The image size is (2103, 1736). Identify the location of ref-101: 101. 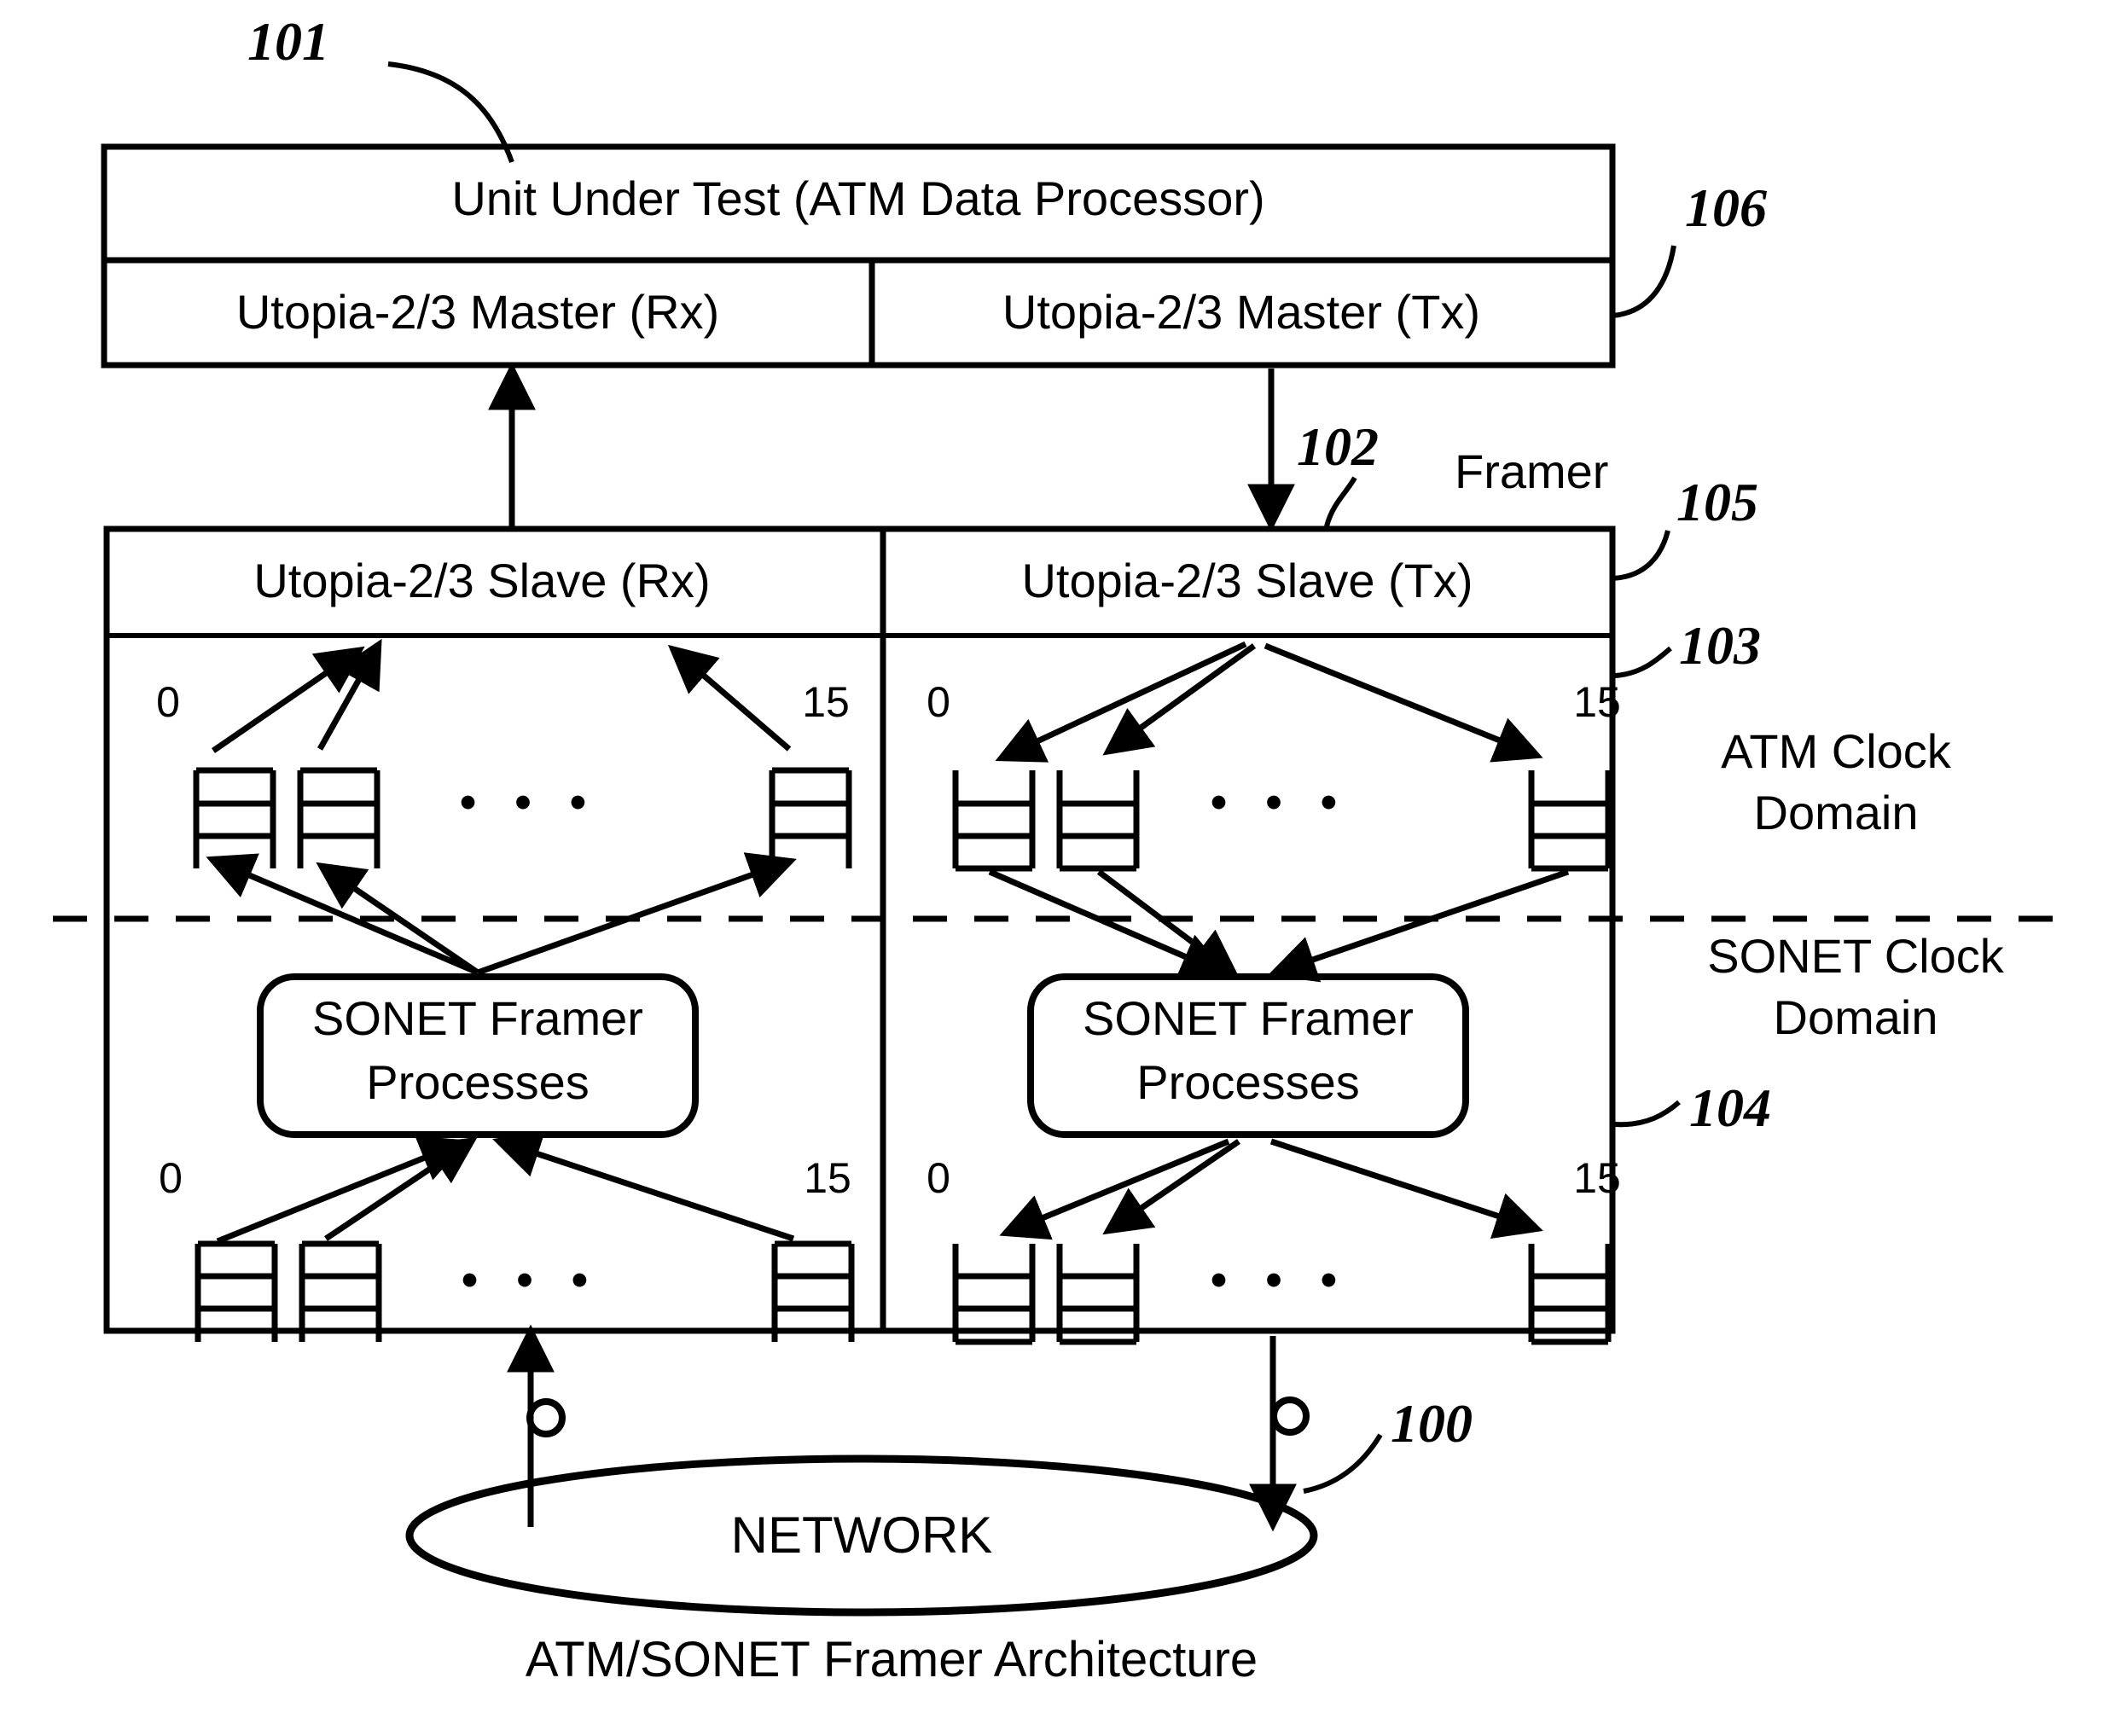
(288, 41).